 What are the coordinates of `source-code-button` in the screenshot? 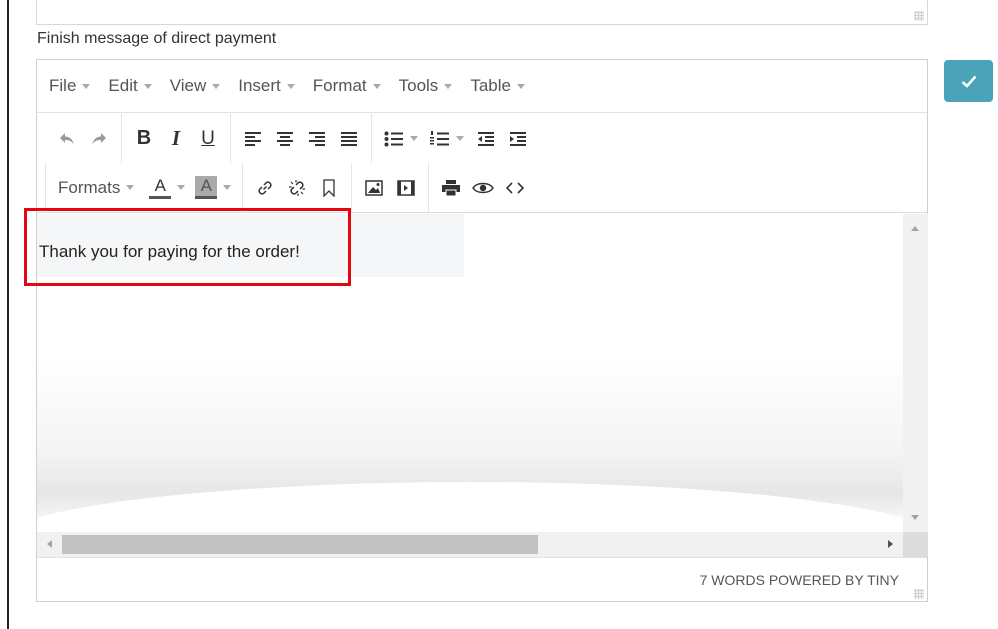 It's located at (515, 188).